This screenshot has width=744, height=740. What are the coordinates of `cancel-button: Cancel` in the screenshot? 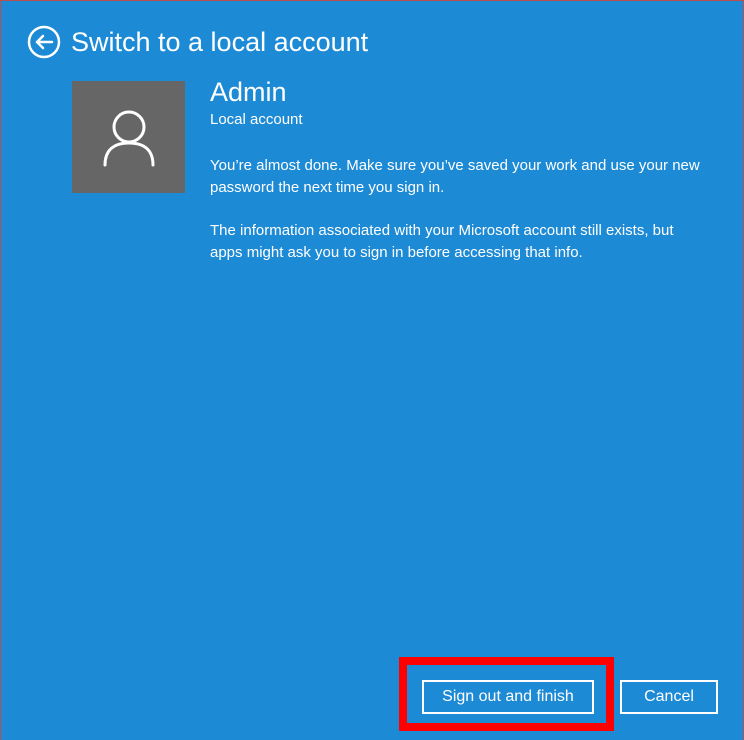 It's located at (669, 697).